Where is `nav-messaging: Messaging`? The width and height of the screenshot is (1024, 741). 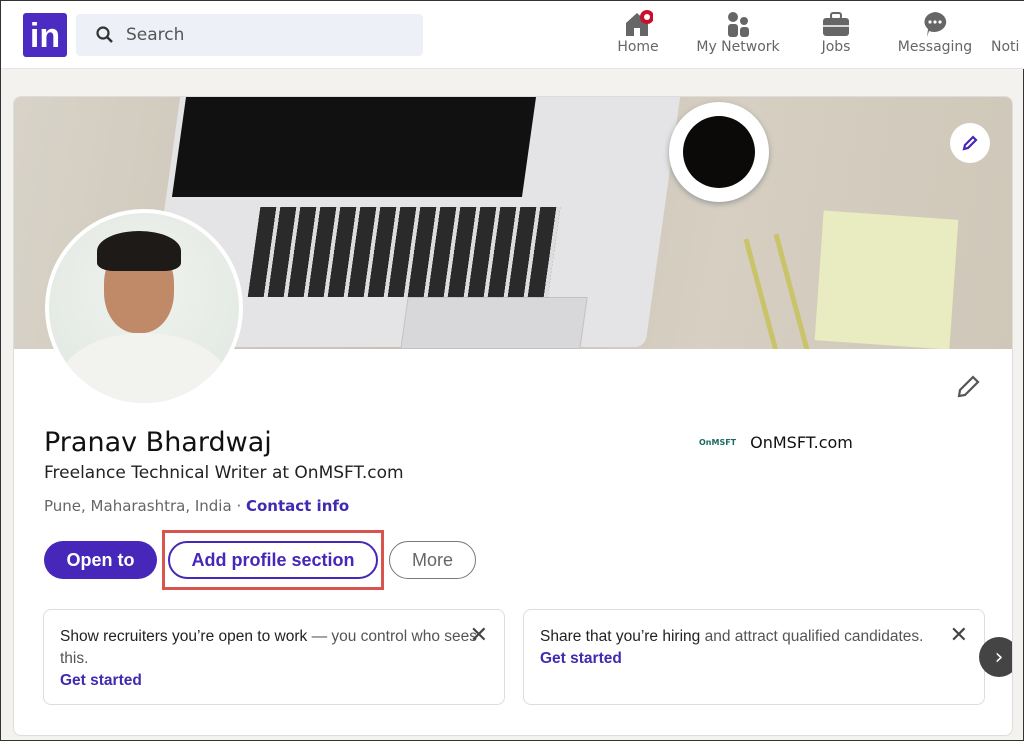
nav-messaging: Messaging is located at coordinates (935, 32).